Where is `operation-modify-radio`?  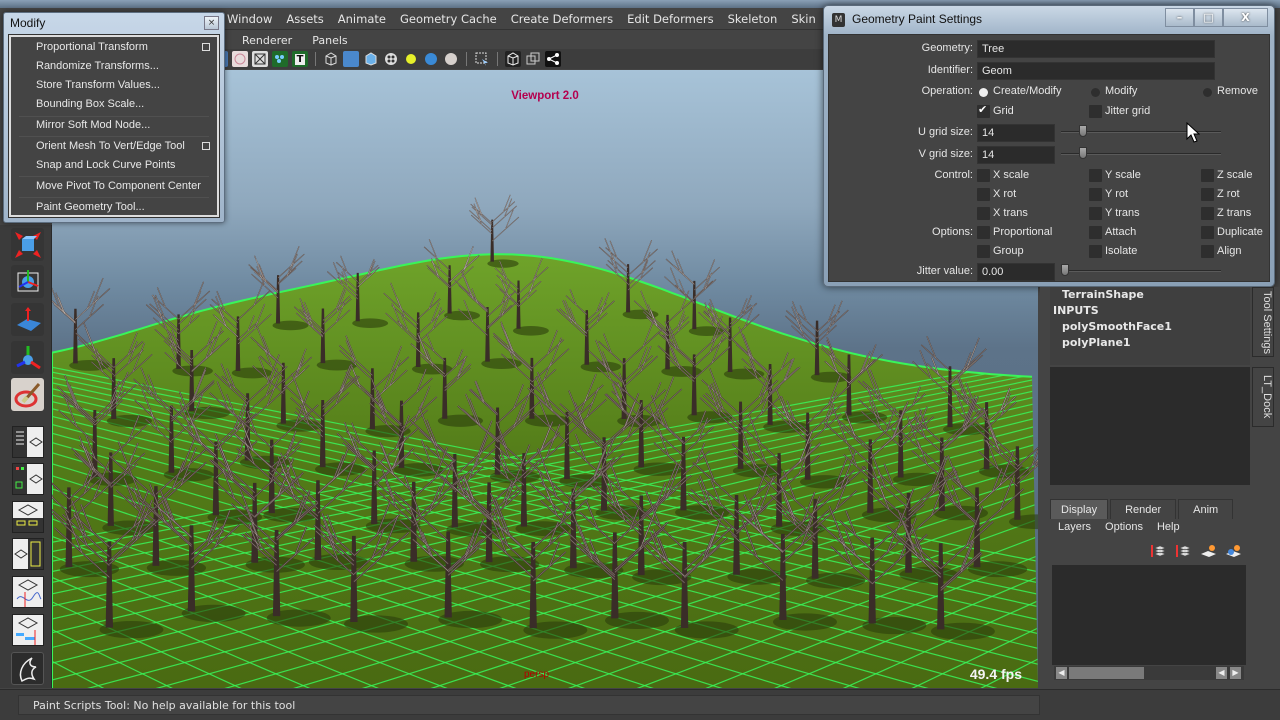
operation-modify-radio is located at coordinates (1095, 92).